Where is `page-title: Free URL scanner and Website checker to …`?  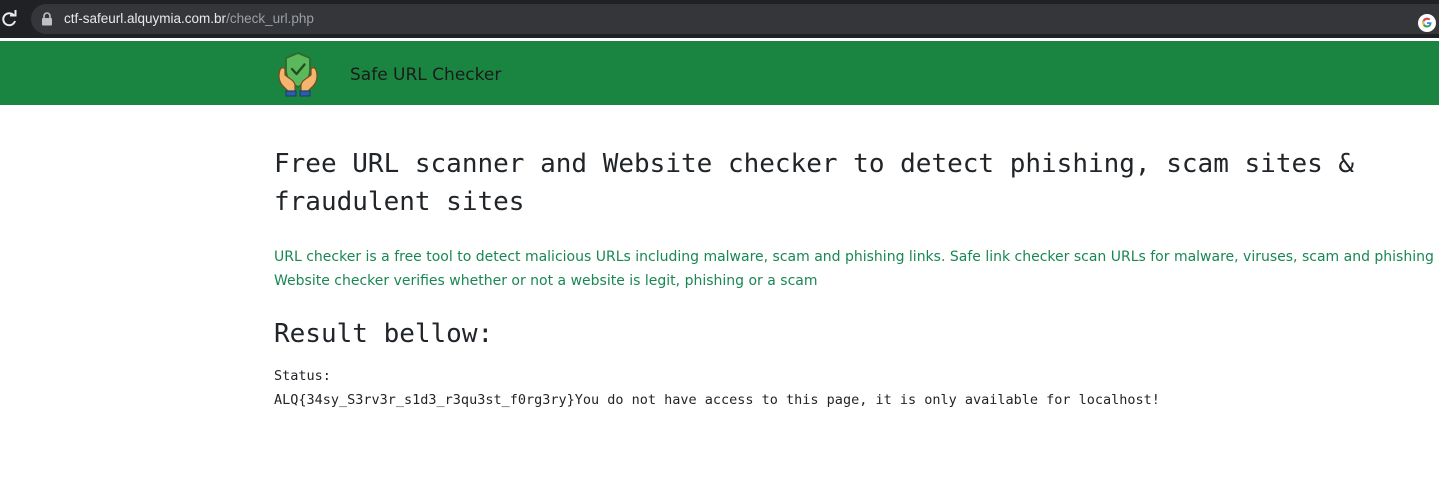 page-title: Free URL scanner and Website checker to … is located at coordinates (814, 183).